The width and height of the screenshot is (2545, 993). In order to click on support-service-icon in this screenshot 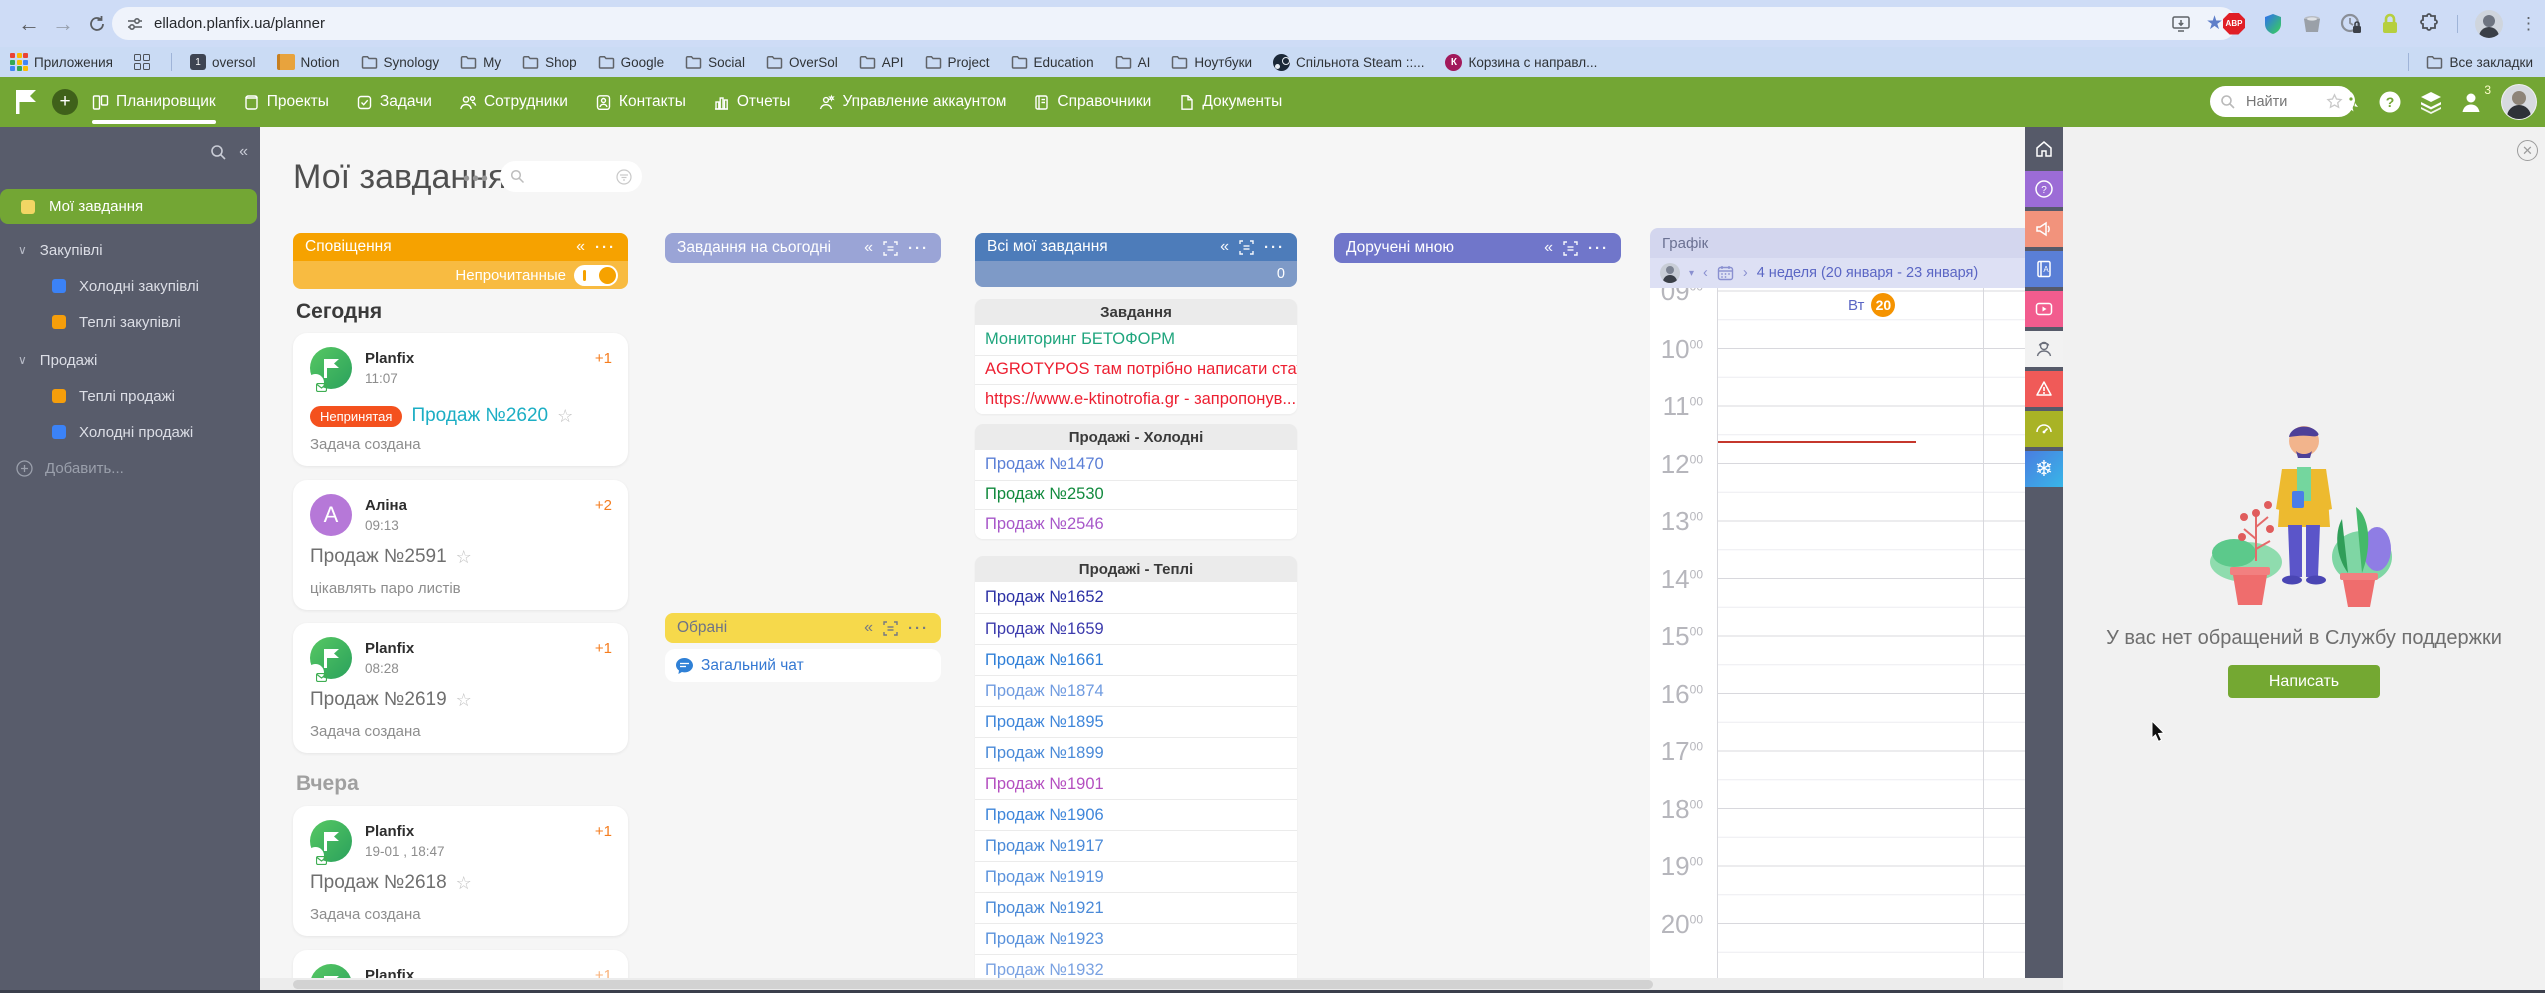, I will do `click(2044, 349)`.